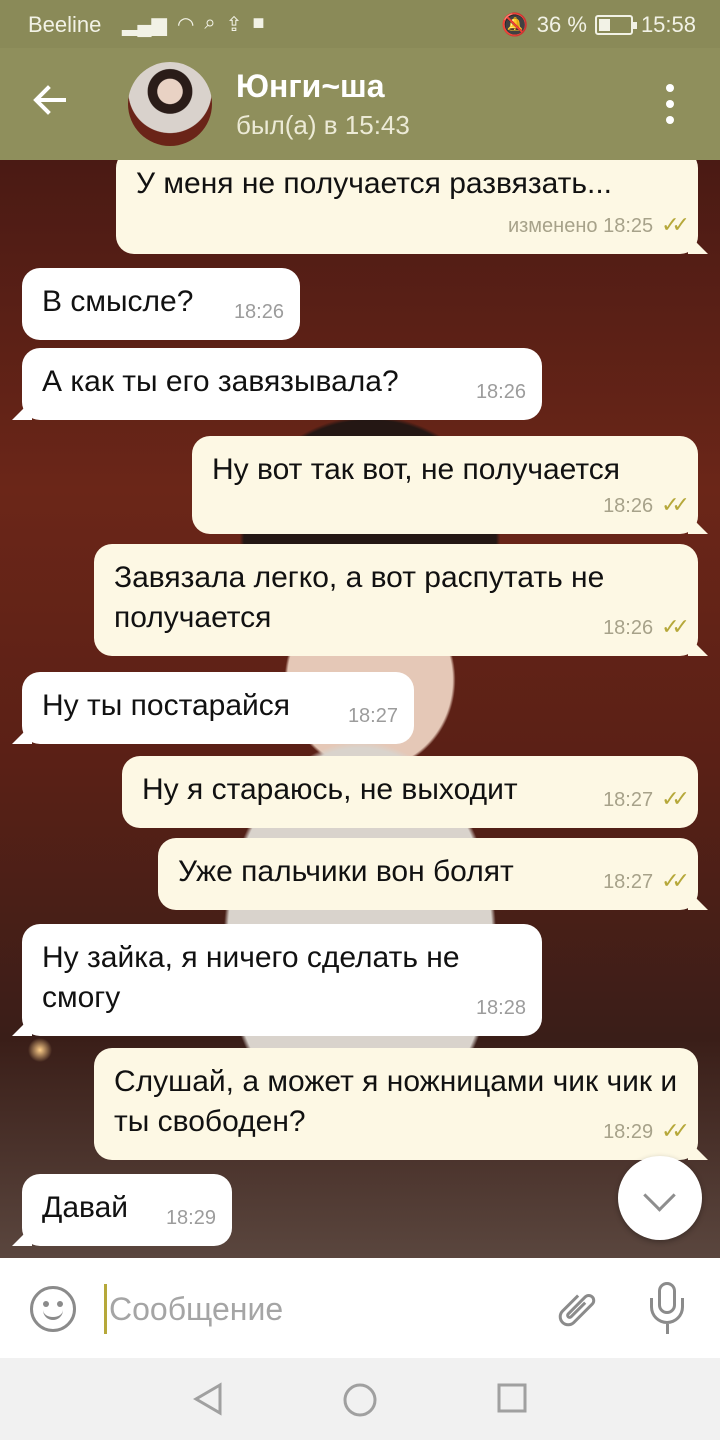 This screenshot has height=1440, width=720. I want to click on message-meta: изменено 18:25 ✓✓, so click(598, 225).